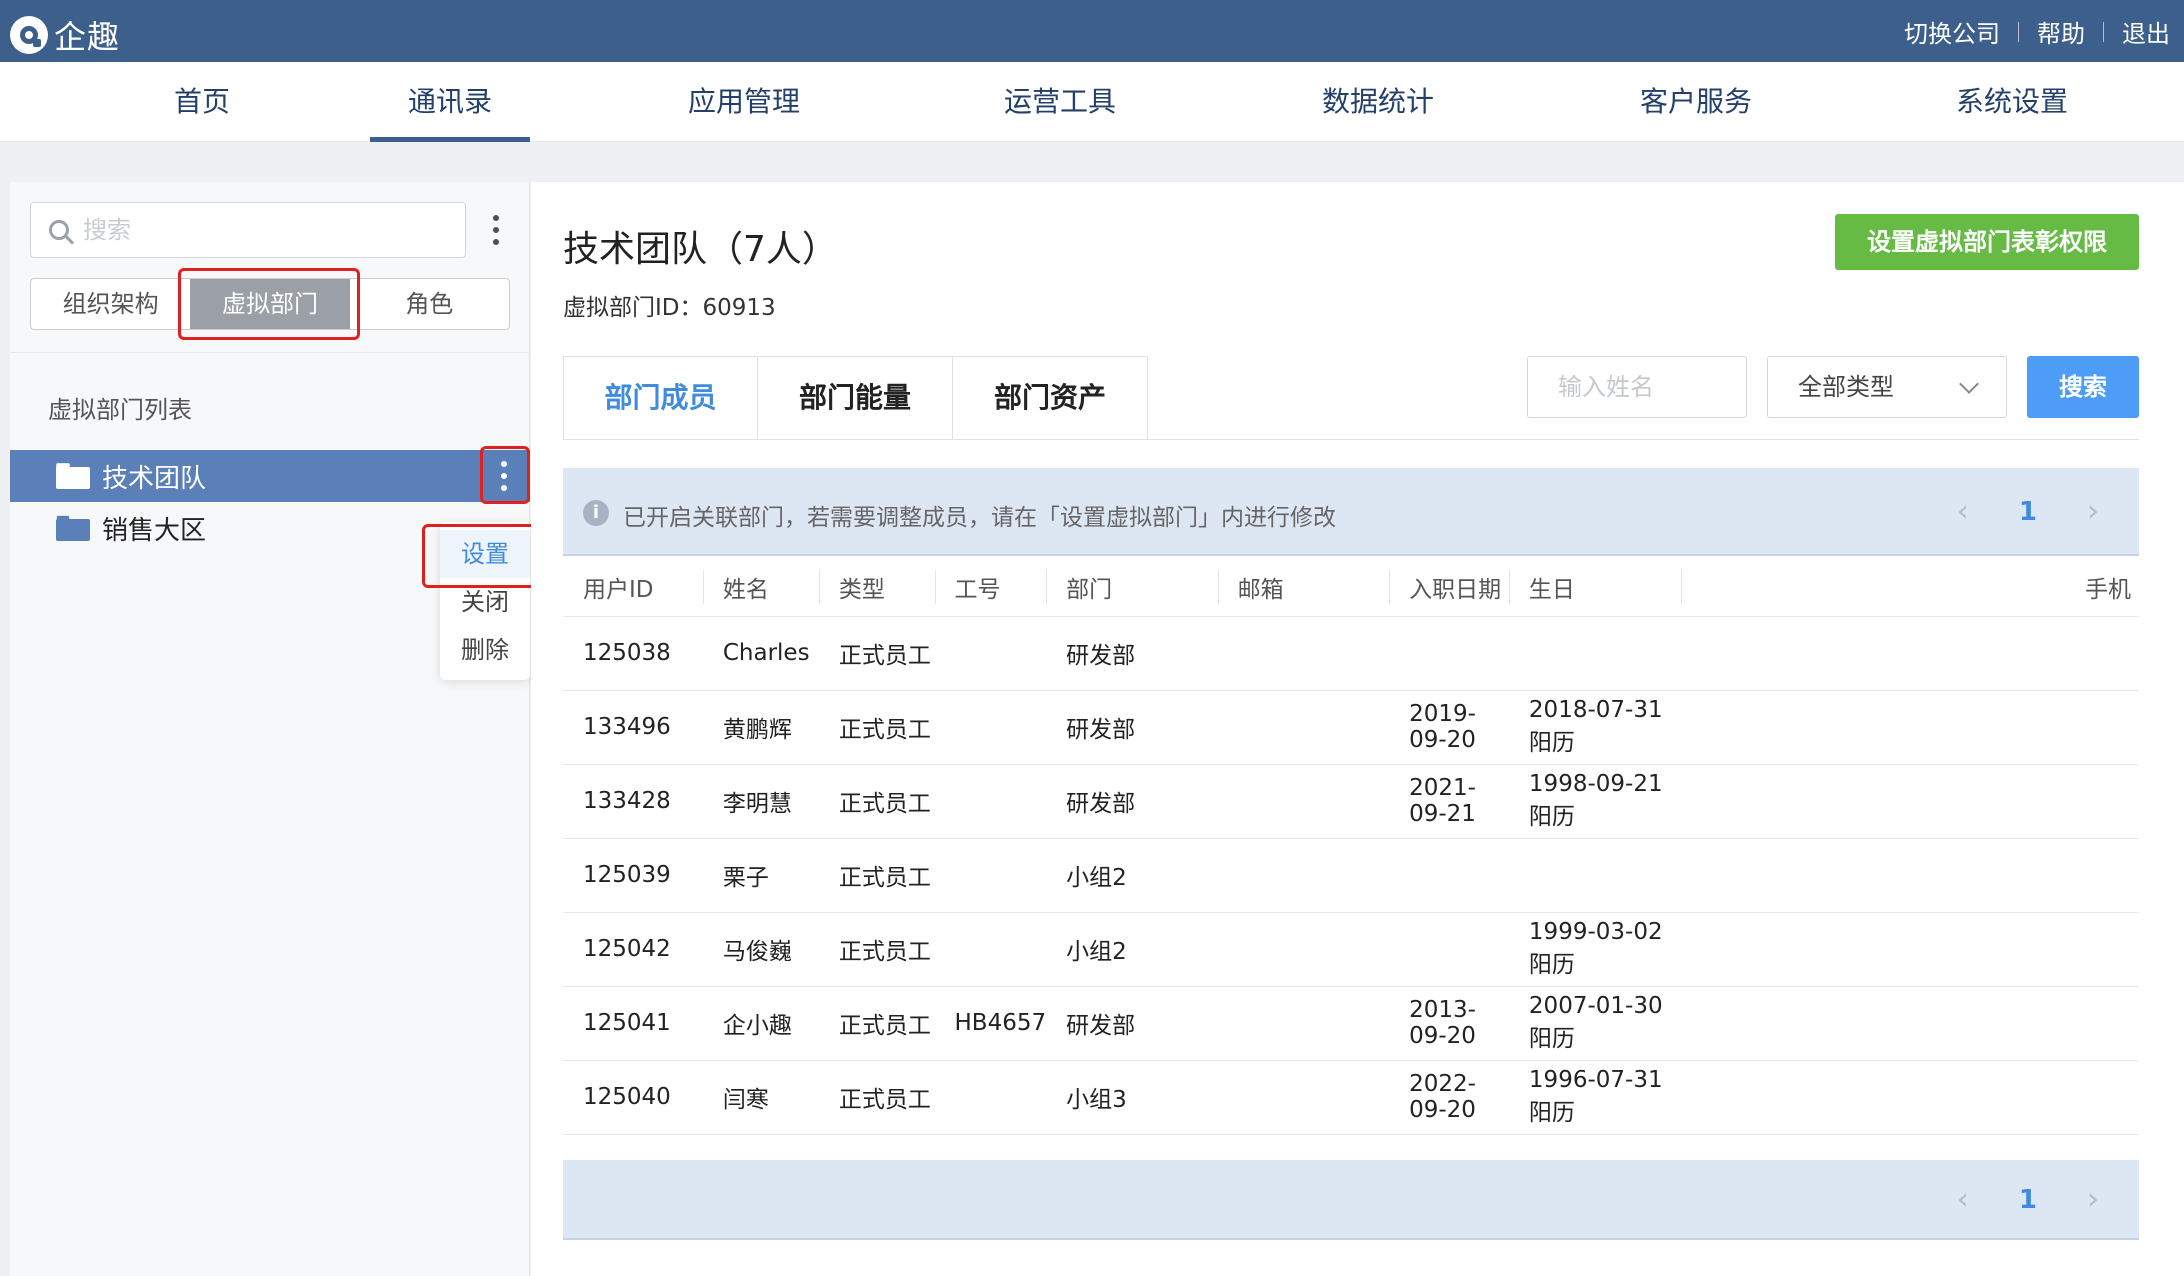 The width and height of the screenshot is (2184, 1276). I want to click on table-row: 125039 栗子 正式员工 小组2, so click(1351, 875).